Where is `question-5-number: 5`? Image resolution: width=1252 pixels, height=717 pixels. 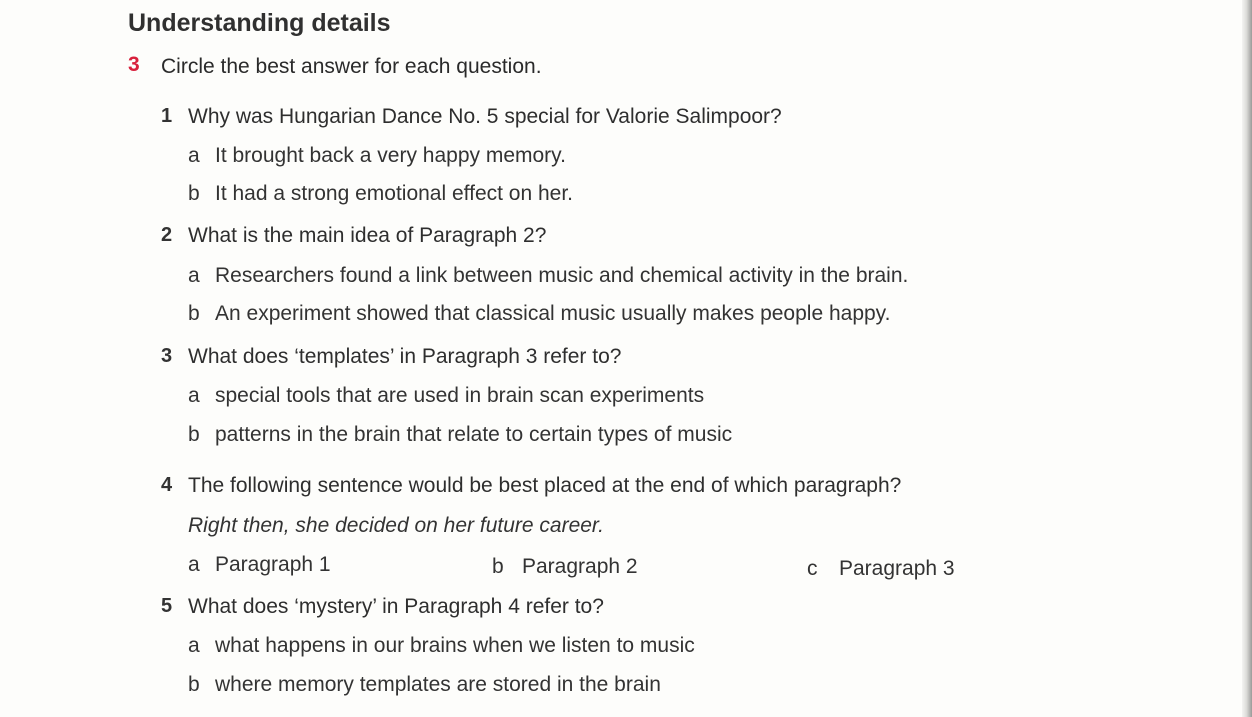 question-5-number: 5 is located at coordinates (167, 606).